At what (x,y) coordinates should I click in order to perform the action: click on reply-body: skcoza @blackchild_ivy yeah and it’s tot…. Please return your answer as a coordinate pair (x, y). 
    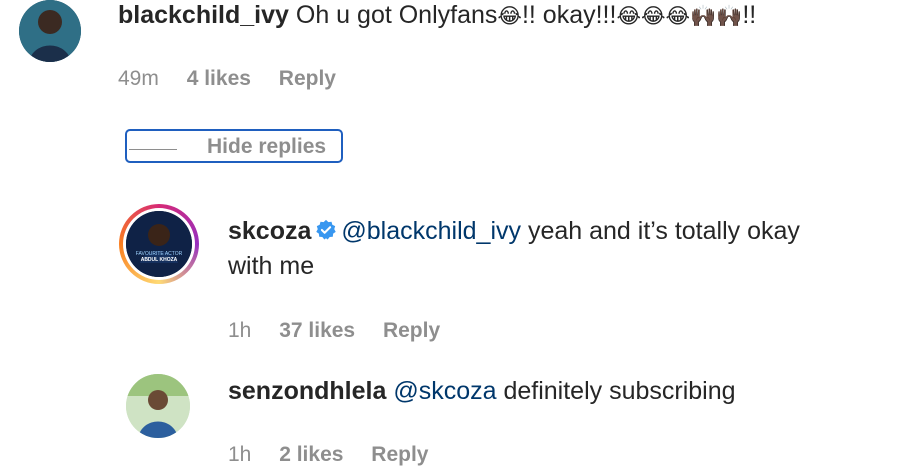
    Looking at the image, I should click on (563, 249).